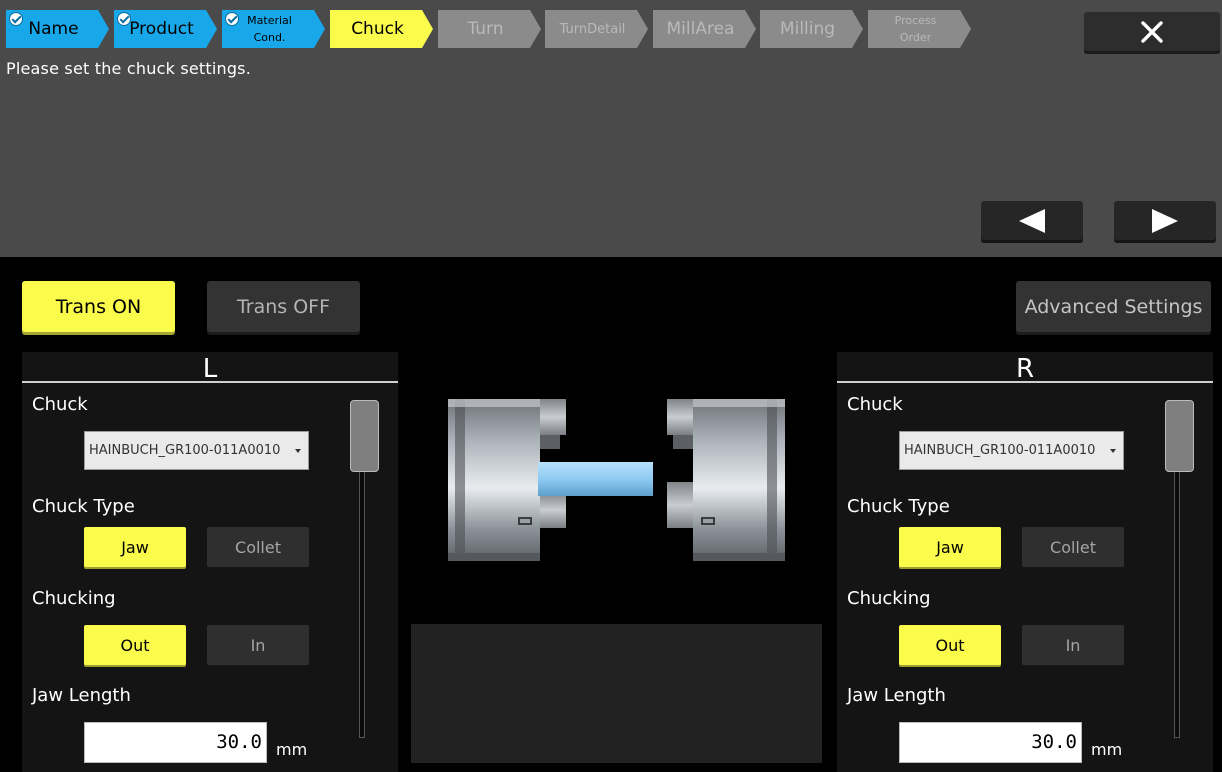 This screenshot has width=1222, height=772. I want to click on step-process-order: Process Order, so click(919, 29).